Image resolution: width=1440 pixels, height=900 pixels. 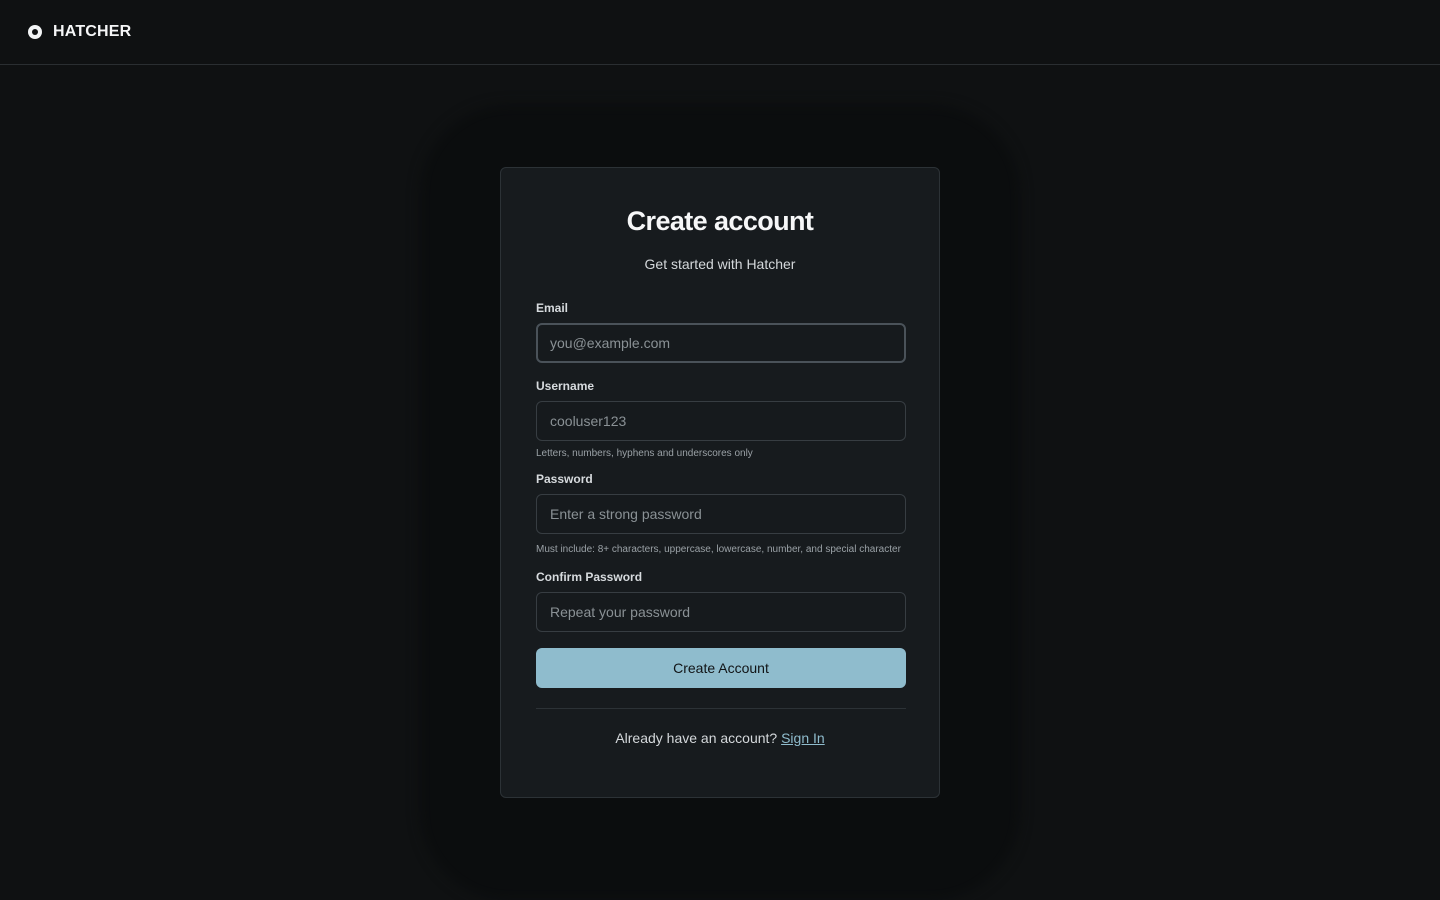 I want to click on hatcher-logo-icon, so click(x=35, y=32).